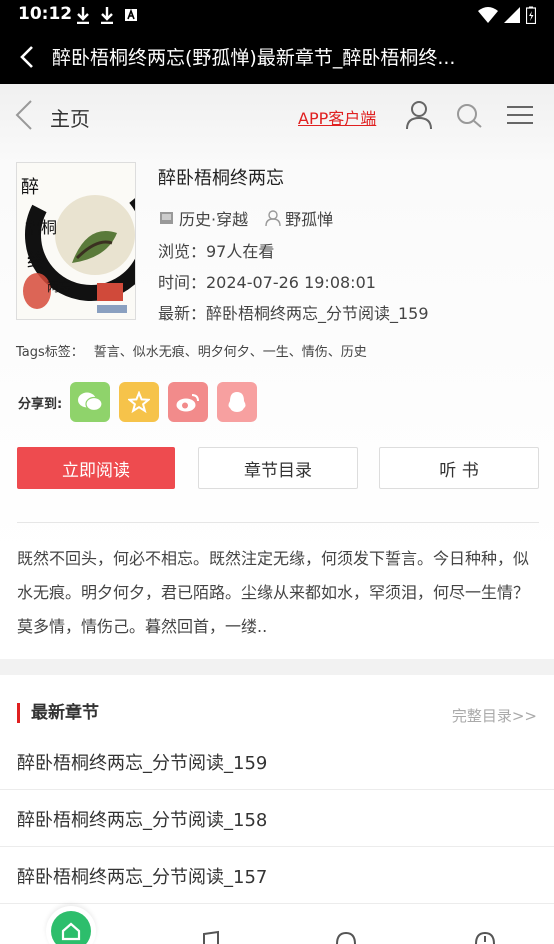 The height and width of the screenshot is (944, 554). What do you see at coordinates (459, 468) in the screenshot?
I see `listen-button: 听 书` at bounding box center [459, 468].